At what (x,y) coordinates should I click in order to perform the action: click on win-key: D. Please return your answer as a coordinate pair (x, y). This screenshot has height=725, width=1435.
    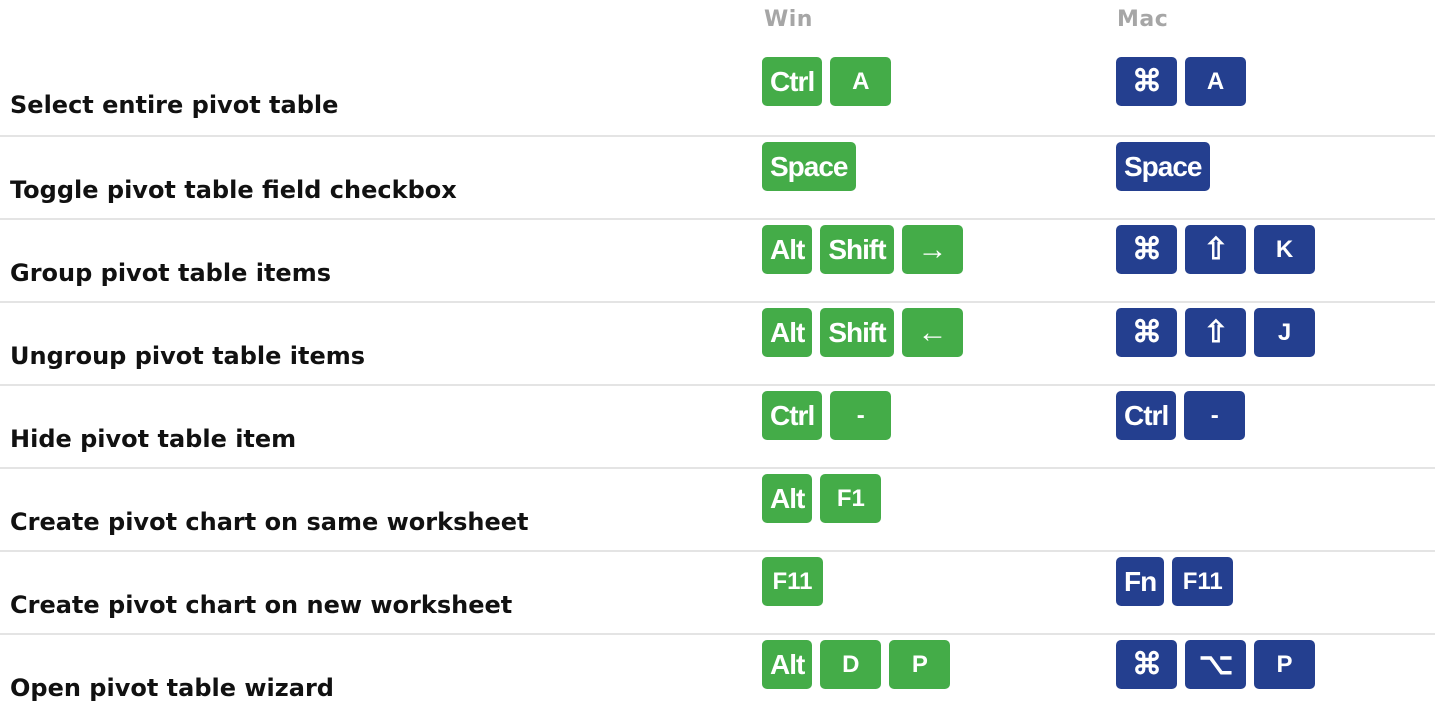
    Looking at the image, I should click on (851, 664).